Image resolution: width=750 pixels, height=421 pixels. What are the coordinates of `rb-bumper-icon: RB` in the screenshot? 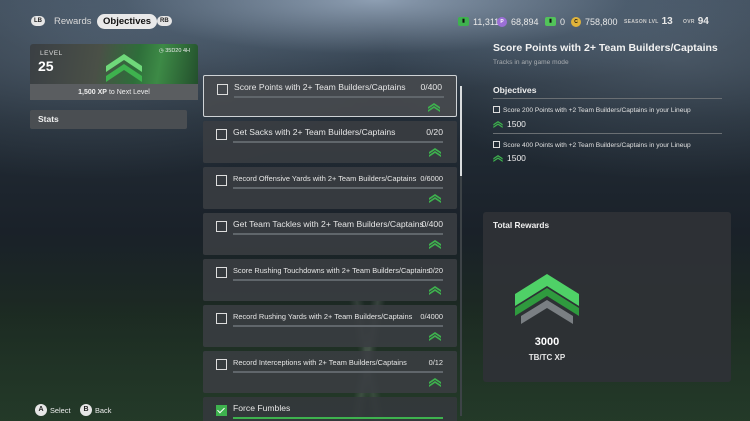 It's located at (164, 21).